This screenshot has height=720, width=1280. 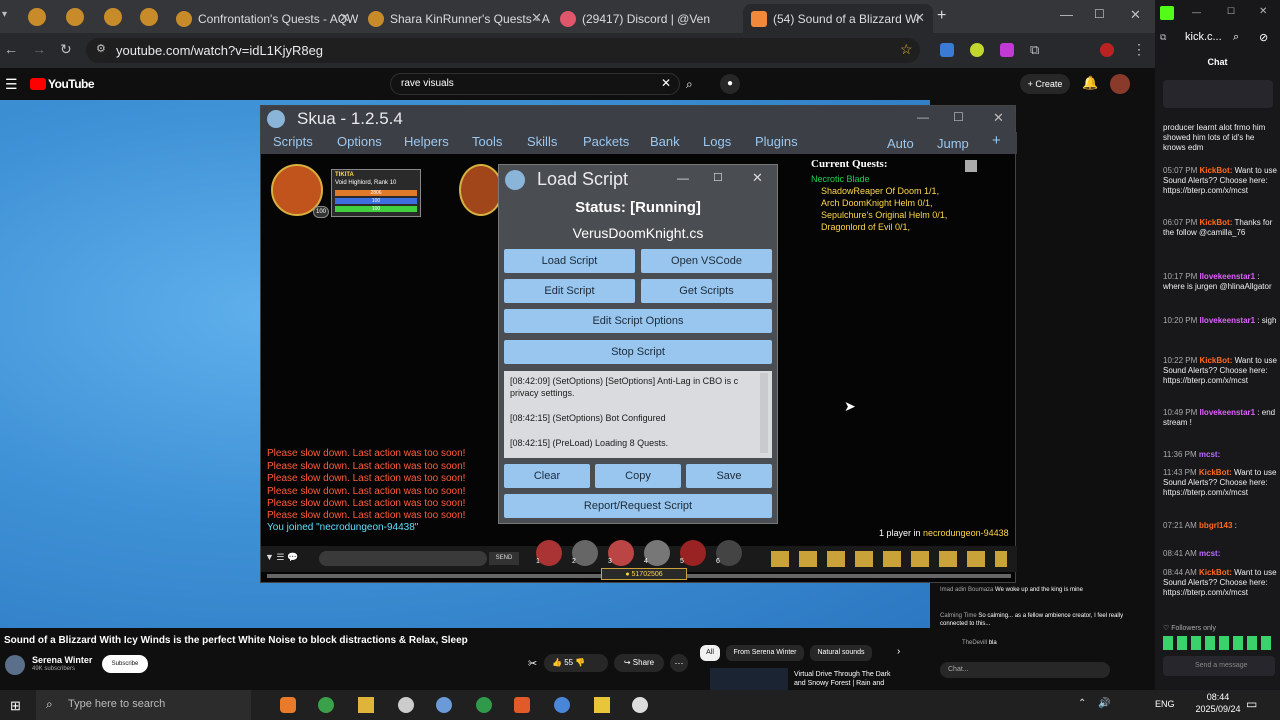 What do you see at coordinates (953, 143) in the screenshot?
I see `jump-button: Jump` at bounding box center [953, 143].